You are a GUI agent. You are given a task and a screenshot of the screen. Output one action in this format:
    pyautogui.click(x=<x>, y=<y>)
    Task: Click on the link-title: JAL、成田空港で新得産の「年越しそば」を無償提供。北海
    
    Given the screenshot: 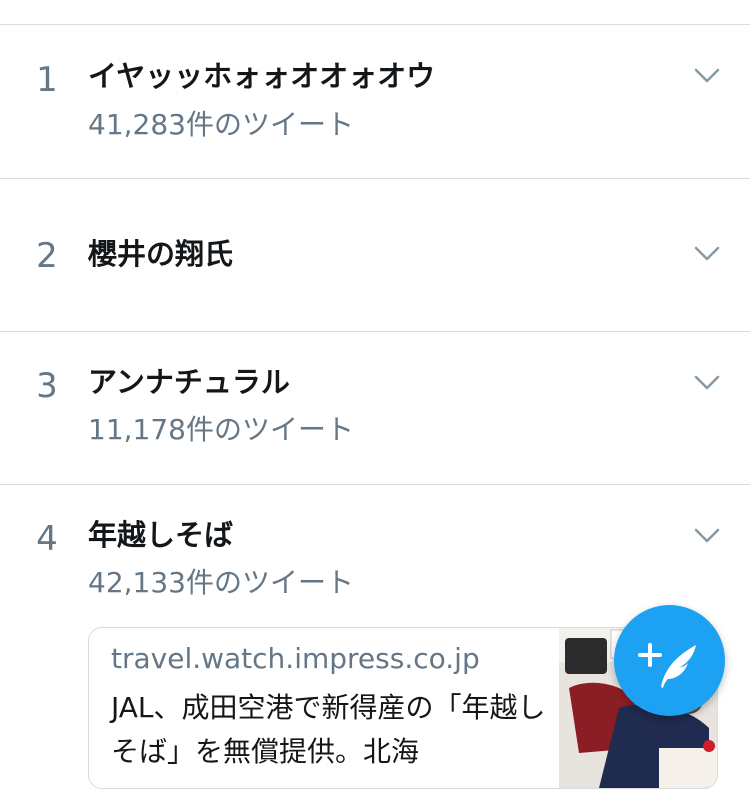 What is the action you would take?
    pyautogui.click(x=328, y=729)
    